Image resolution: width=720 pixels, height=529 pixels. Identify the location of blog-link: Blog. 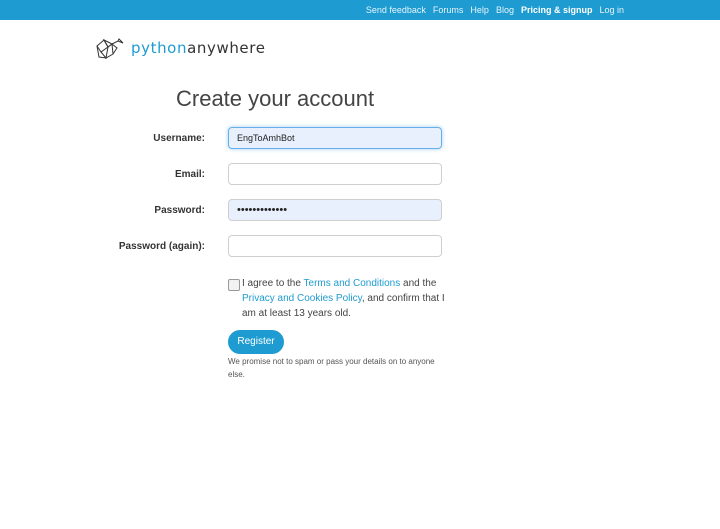
(505, 10).